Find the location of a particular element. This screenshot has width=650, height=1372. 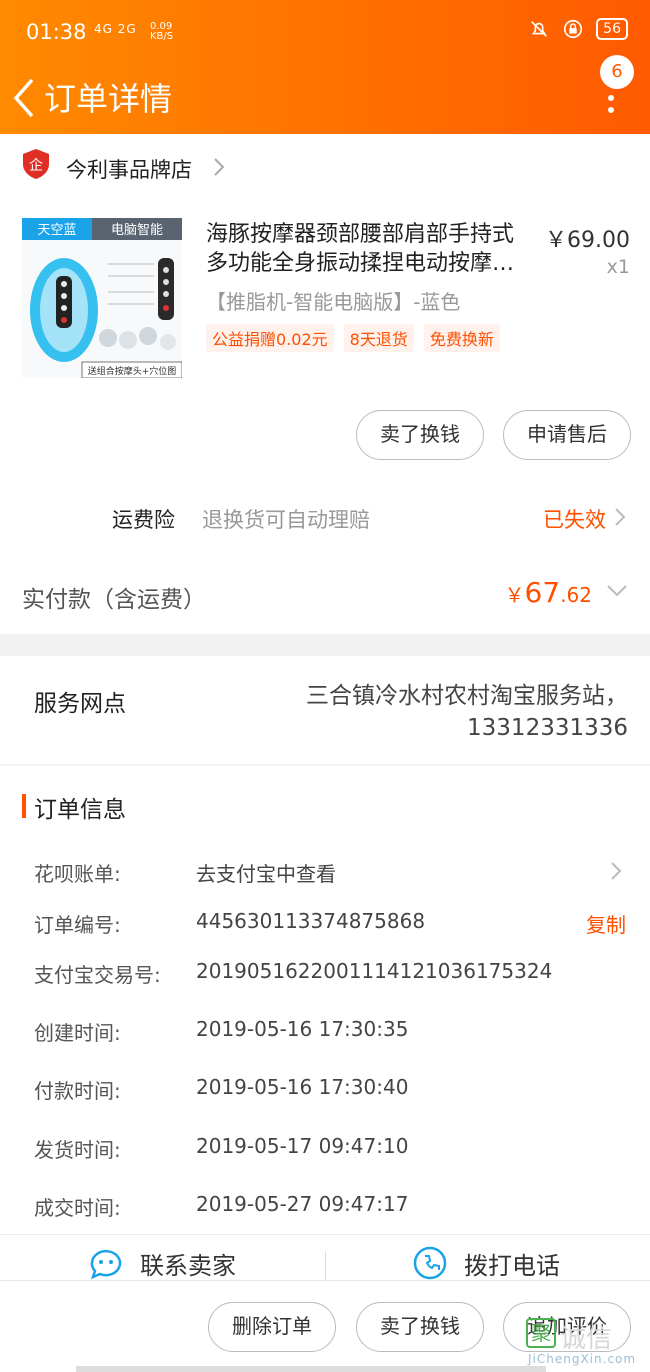

image-label-left: 天空蓝 is located at coordinates (56, 230).